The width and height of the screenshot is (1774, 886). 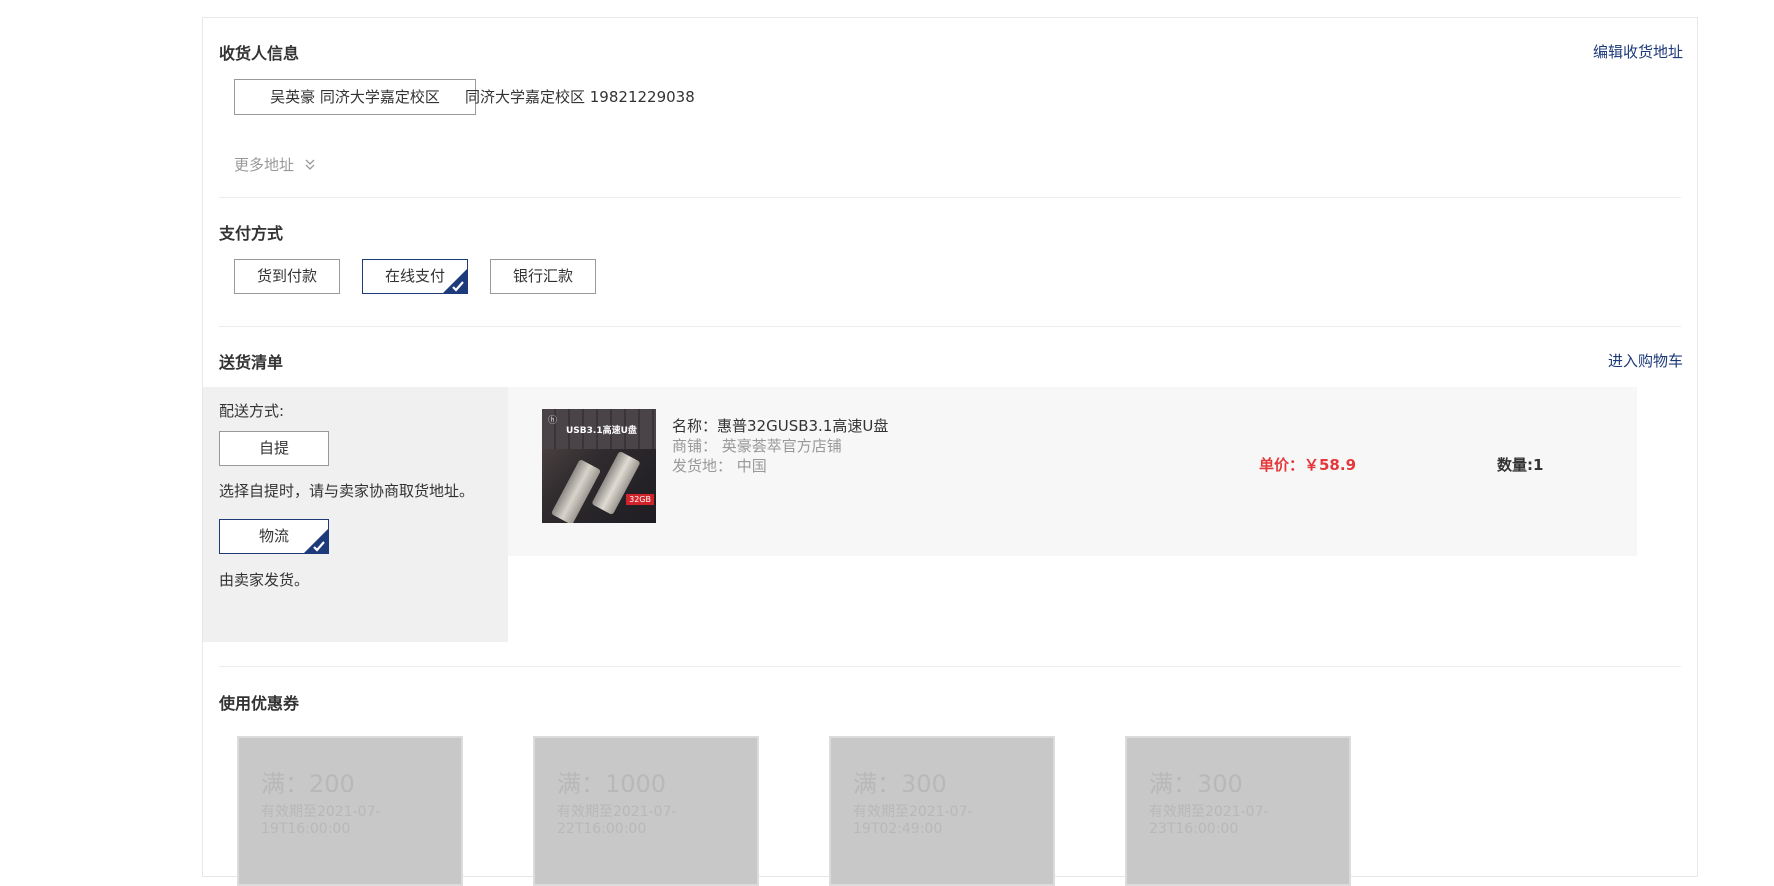 I want to click on coupon-card: 满：300 有效期至2021-07-19T02:49:00, so click(x=942, y=811).